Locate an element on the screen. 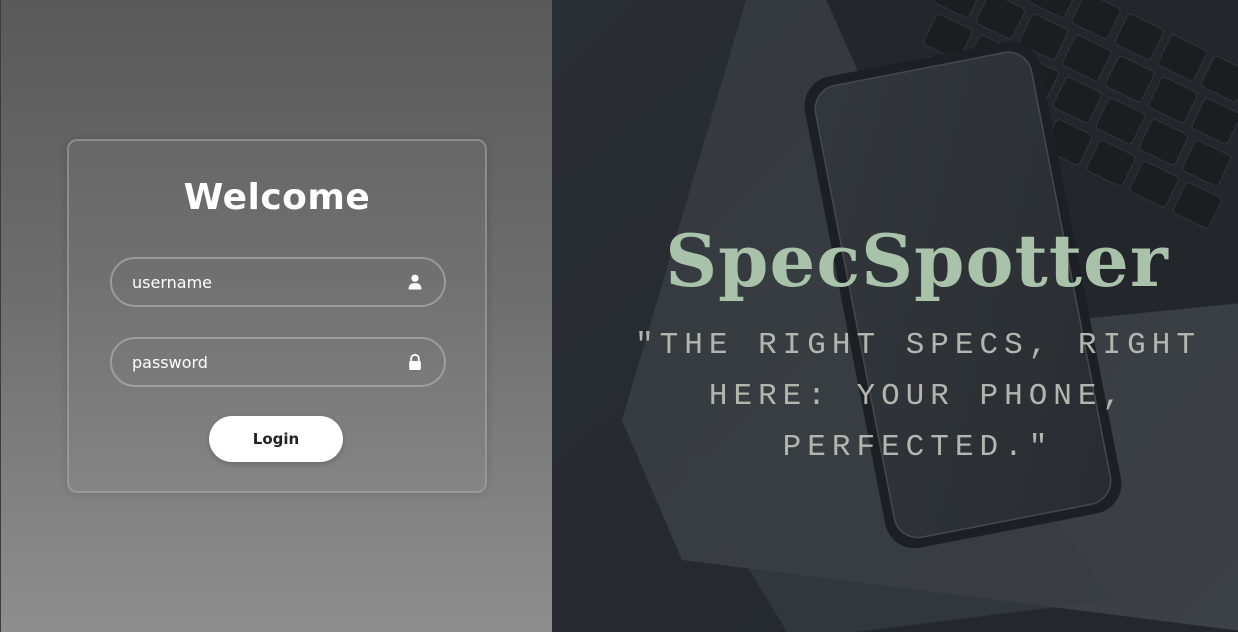 The height and width of the screenshot is (632, 1238). welcome-title: Welcome is located at coordinates (277, 197).